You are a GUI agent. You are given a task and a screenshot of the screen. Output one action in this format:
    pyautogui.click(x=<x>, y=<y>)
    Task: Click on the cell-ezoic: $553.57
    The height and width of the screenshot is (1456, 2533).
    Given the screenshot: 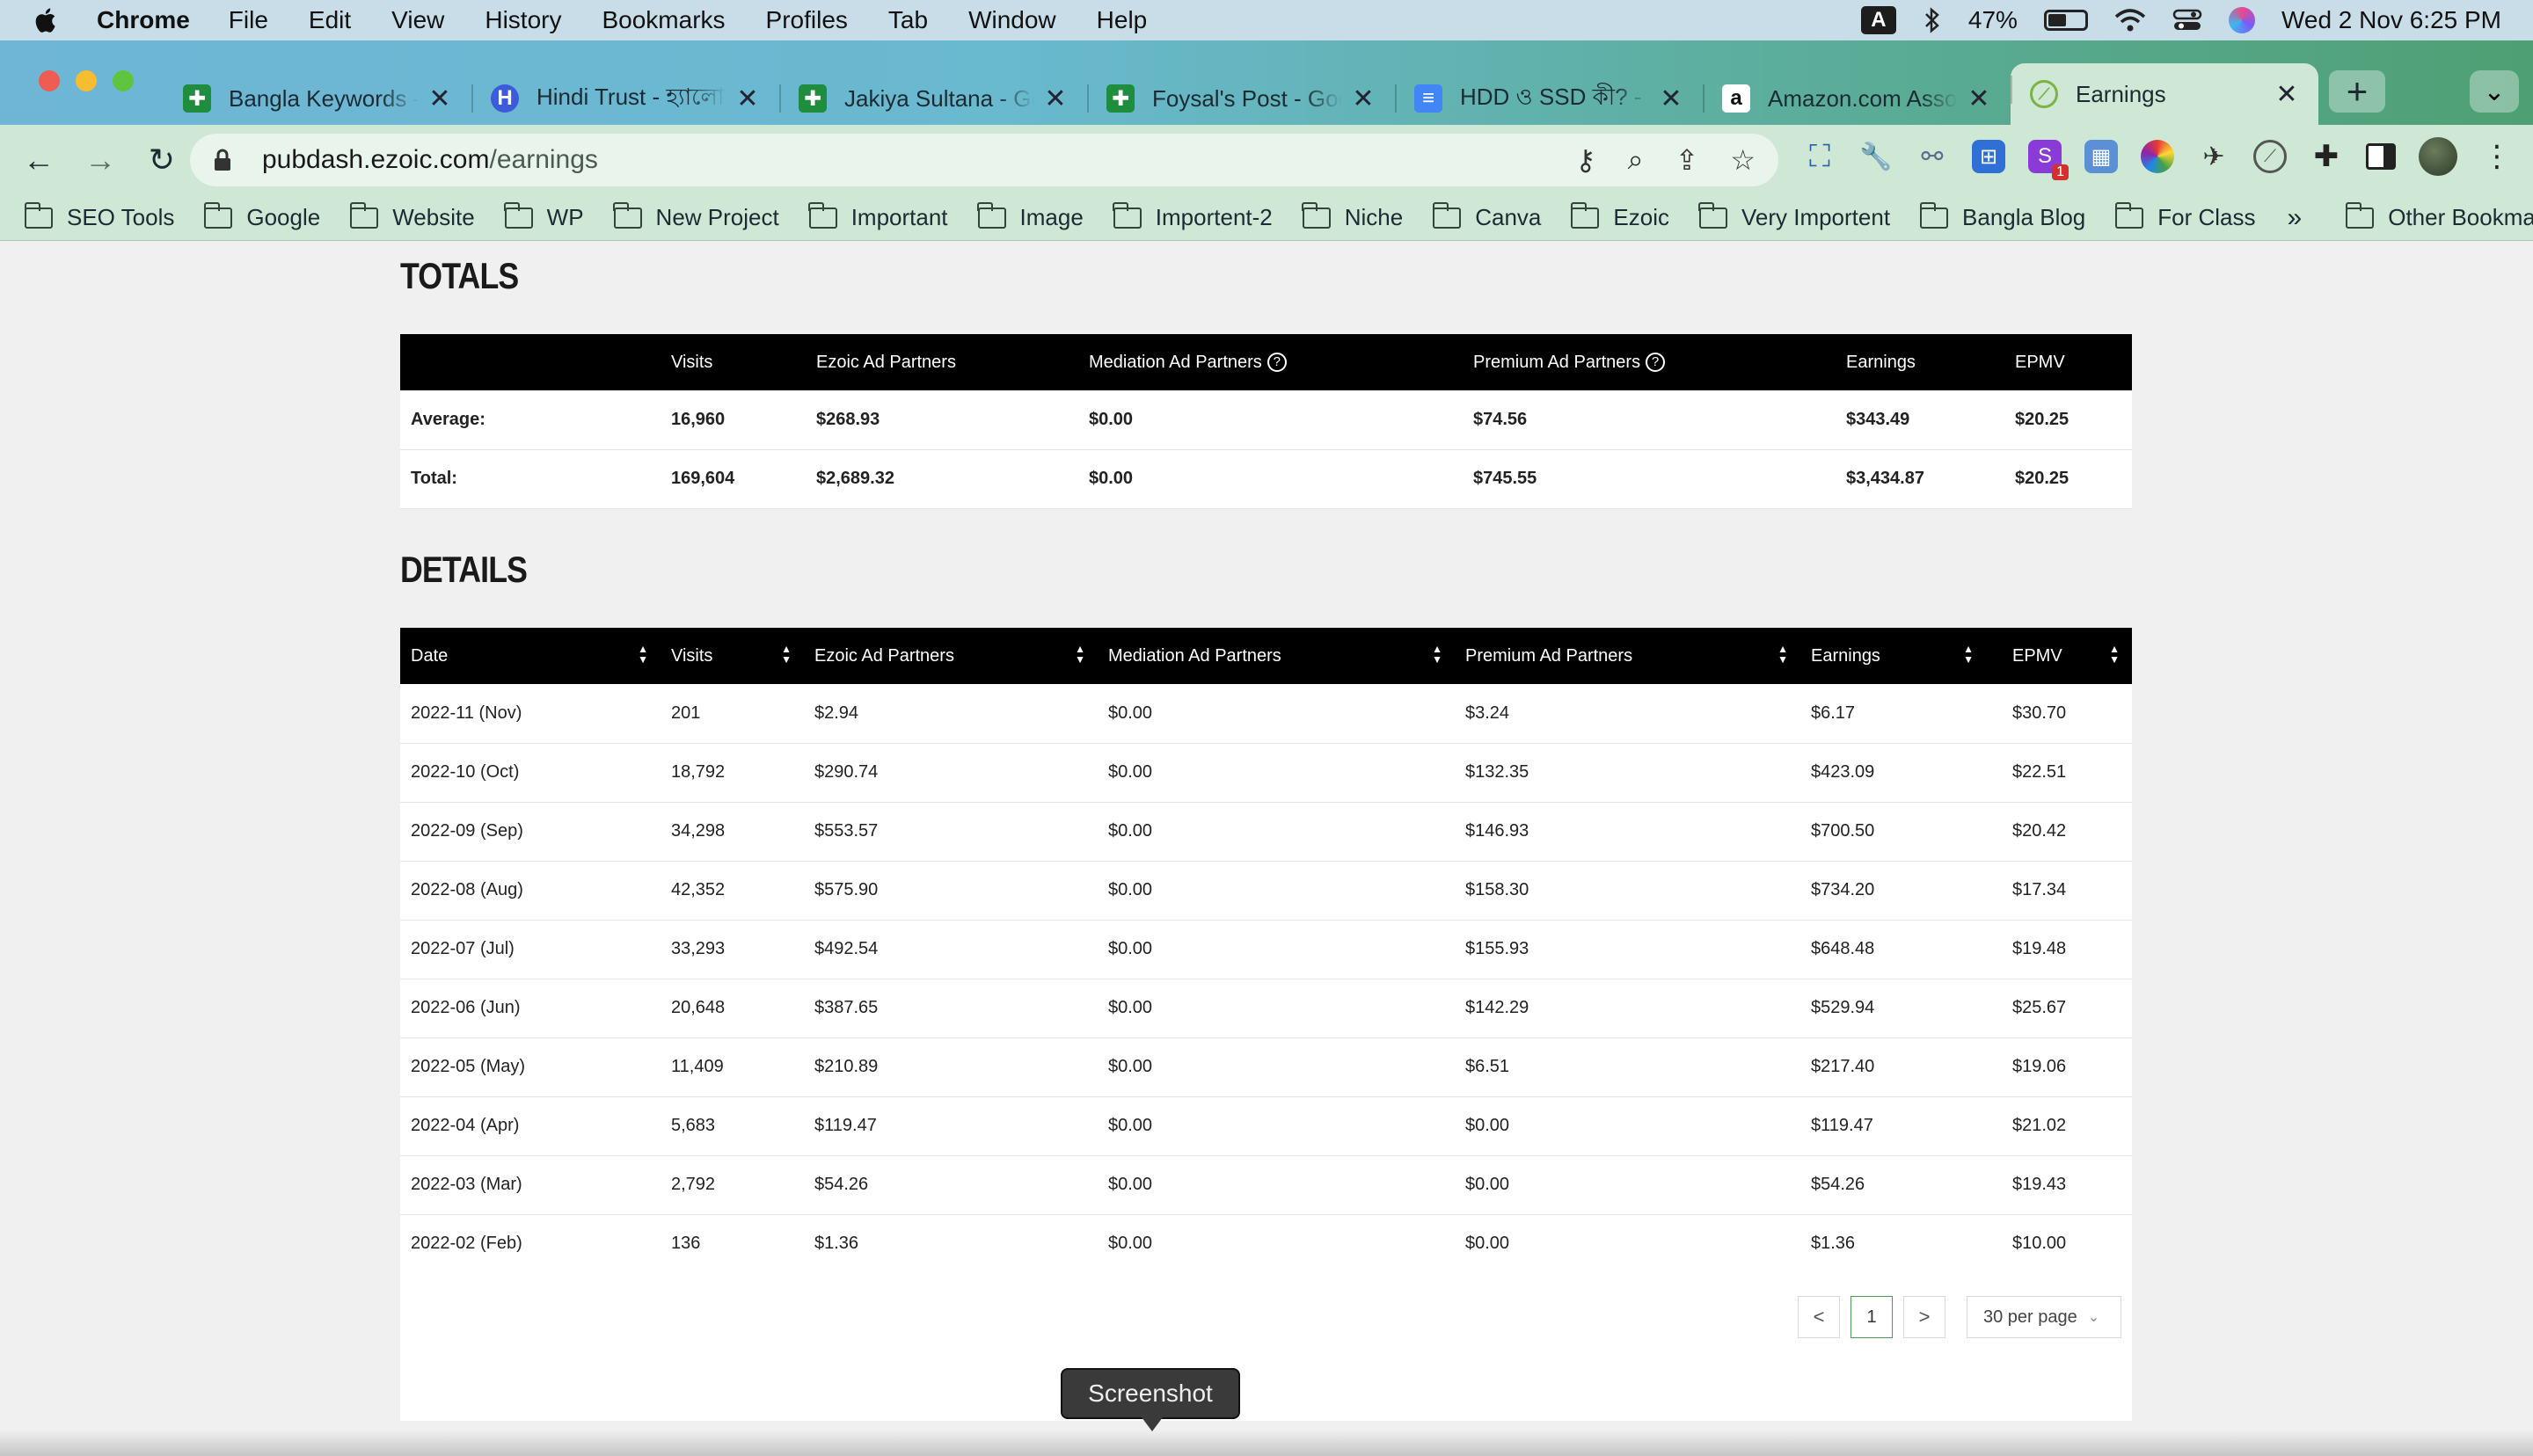 What is the action you would take?
    pyautogui.click(x=951, y=832)
    